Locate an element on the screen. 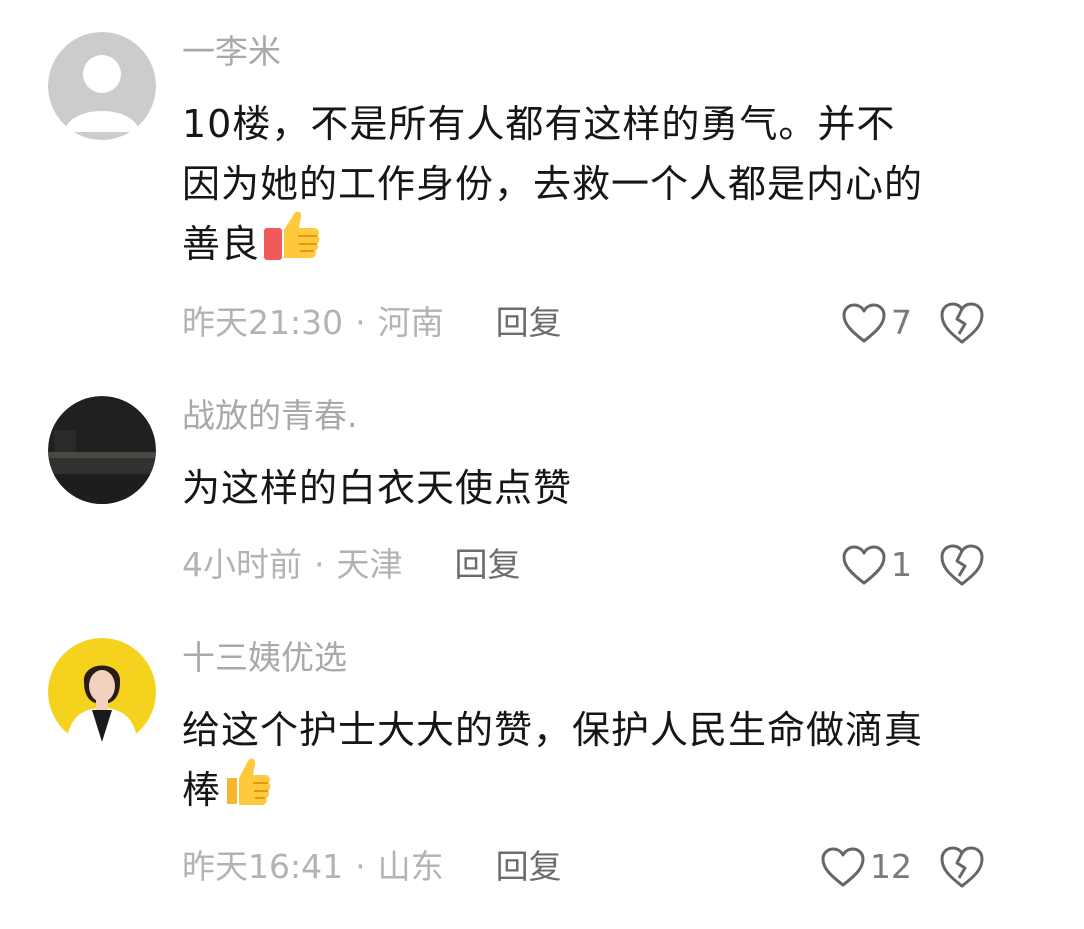 The height and width of the screenshot is (929, 1084). comment-time: 昨天16:41 is located at coordinates (263, 866).